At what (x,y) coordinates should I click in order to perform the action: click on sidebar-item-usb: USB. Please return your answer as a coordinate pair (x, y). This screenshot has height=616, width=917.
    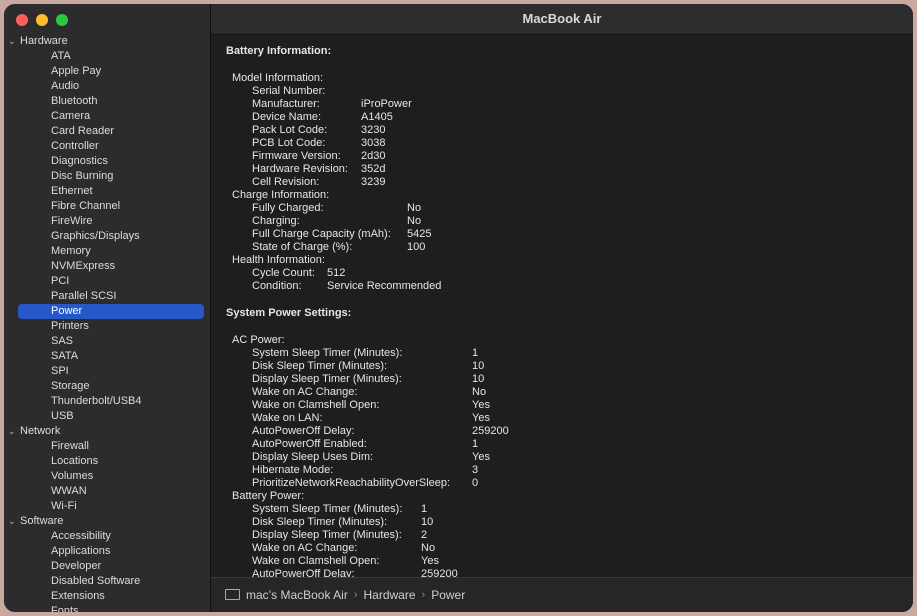
    Looking at the image, I should click on (107, 416).